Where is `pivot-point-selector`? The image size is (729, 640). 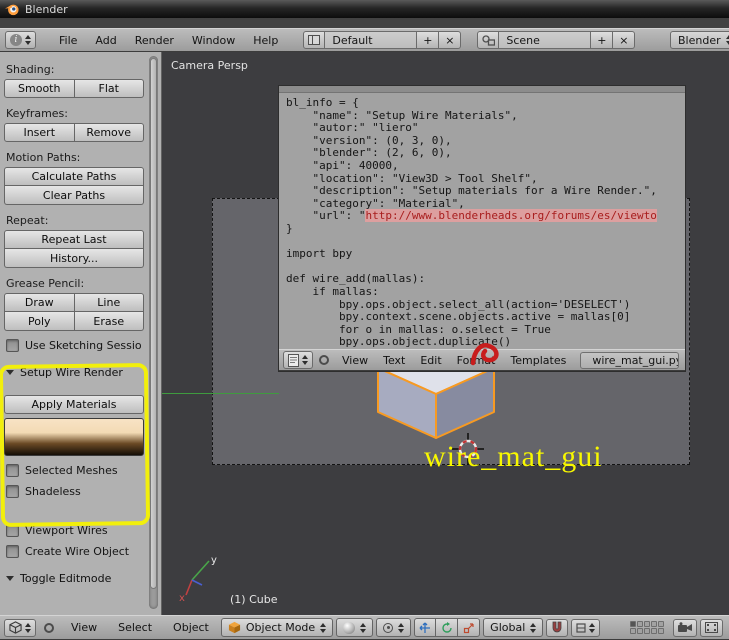 pivot-point-selector is located at coordinates (394, 627).